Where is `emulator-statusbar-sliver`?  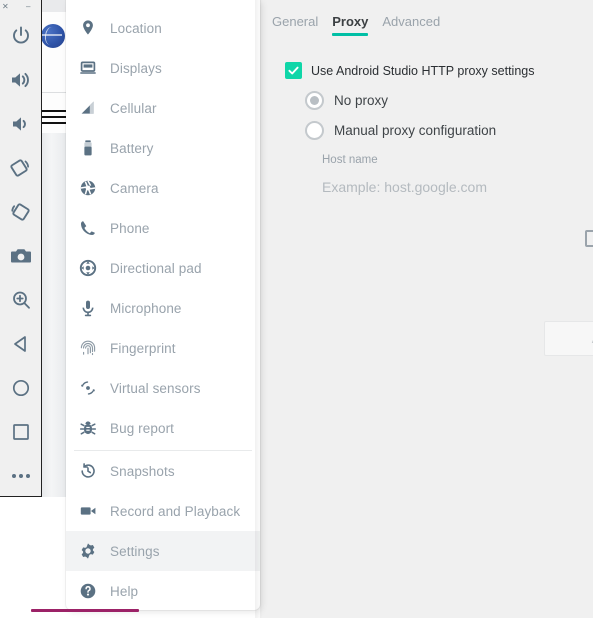 emulator-statusbar-sliver is located at coordinates (54, 6).